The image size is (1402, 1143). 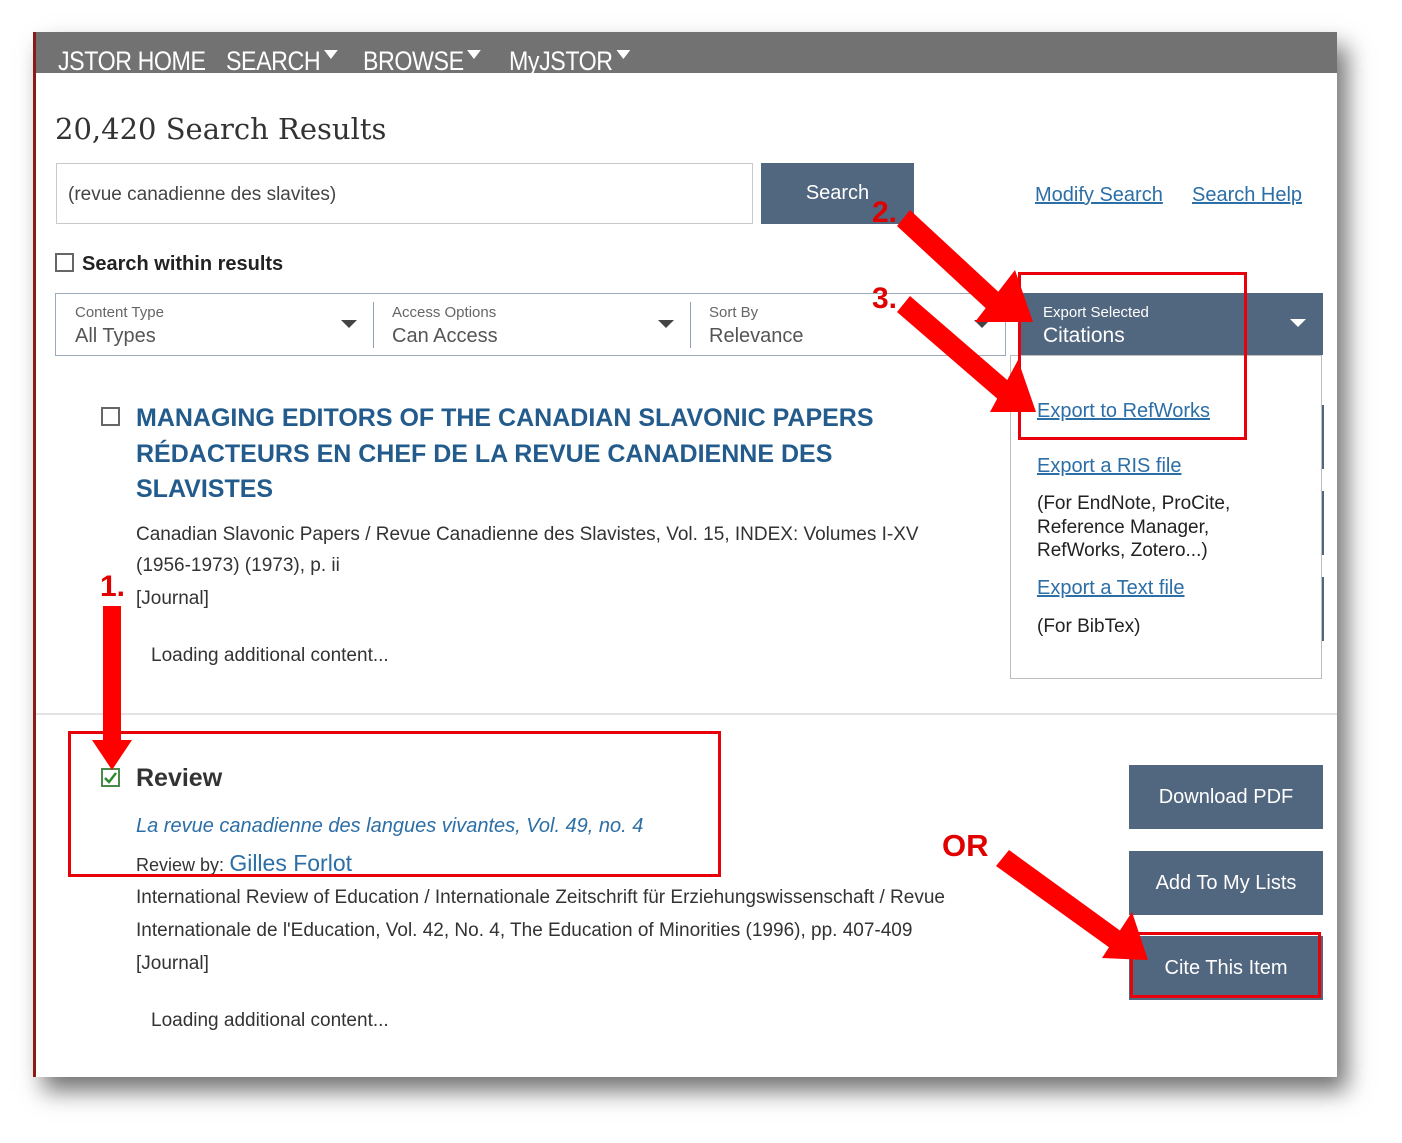 What do you see at coordinates (1072, 905) in the screenshot?
I see `arrow-or-icon` at bounding box center [1072, 905].